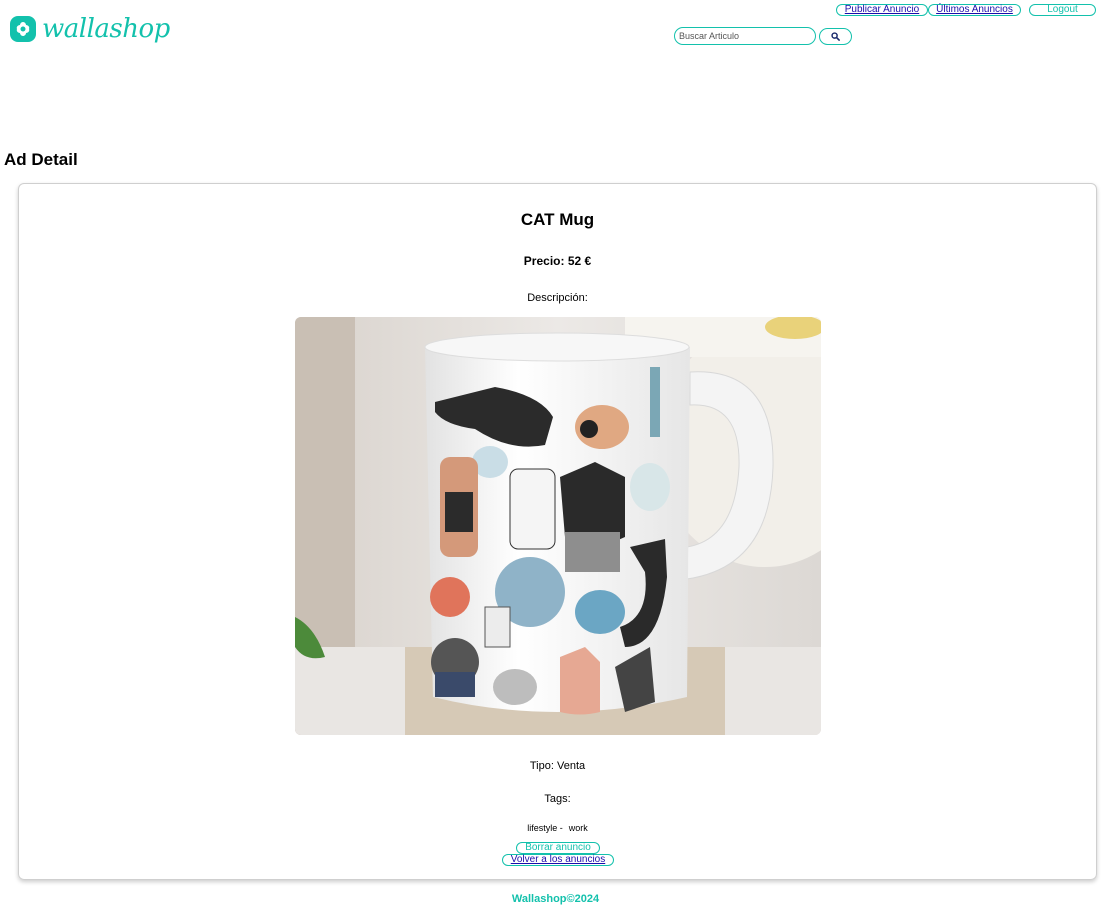 The image size is (1111, 907). Describe the element at coordinates (1062, 10) in the screenshot. I see `logout-button: Logout` at that location.